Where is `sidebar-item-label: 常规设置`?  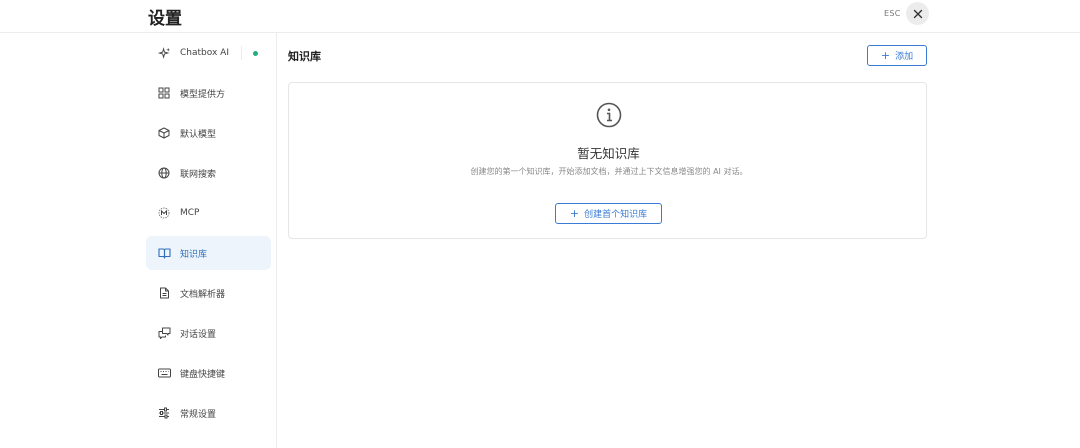 sidebar-item-label: 常规设置 is located at coordinates (198, 414).